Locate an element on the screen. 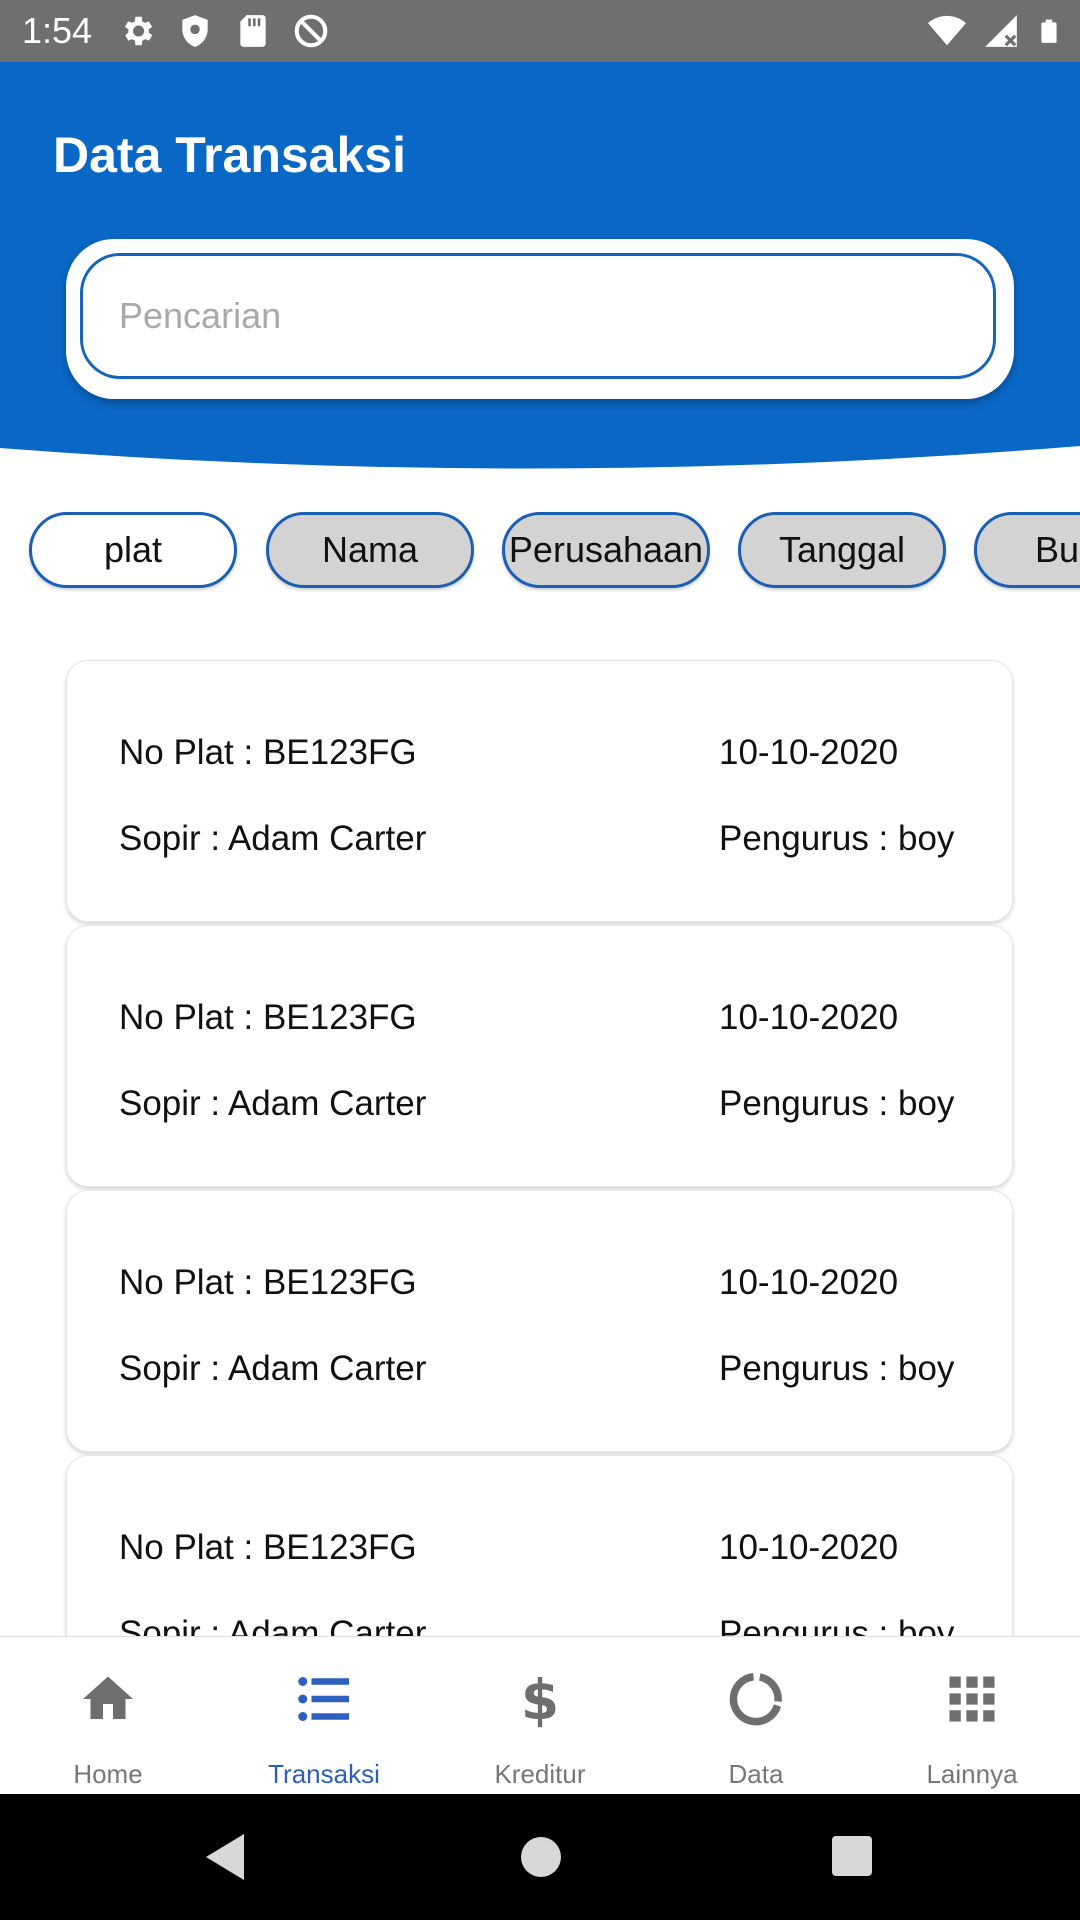 This screenshot has height=1920, width=1080. nav-label-kreditur: Kreditur is located at coordinates (540, 1774).